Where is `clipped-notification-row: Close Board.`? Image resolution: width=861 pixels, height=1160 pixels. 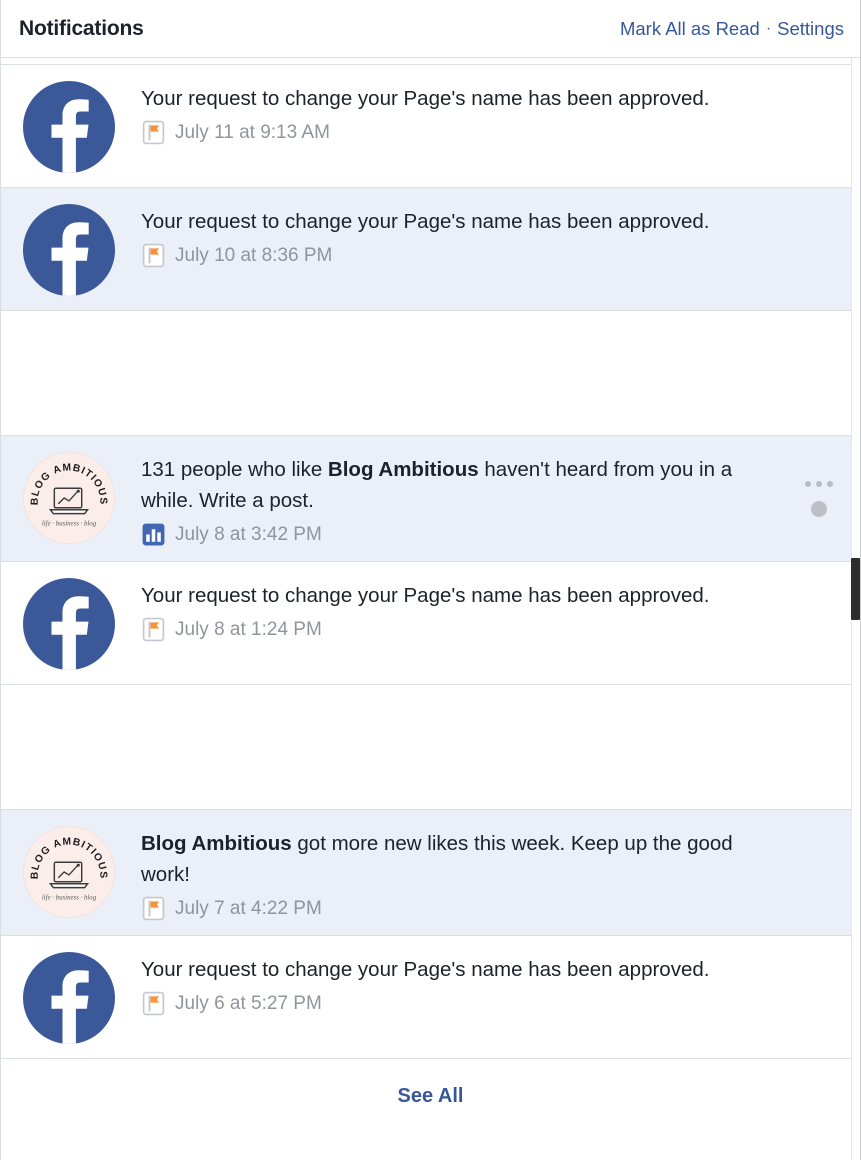 clipped-notification-row: Close Board. is located at coordinates (430, 61).